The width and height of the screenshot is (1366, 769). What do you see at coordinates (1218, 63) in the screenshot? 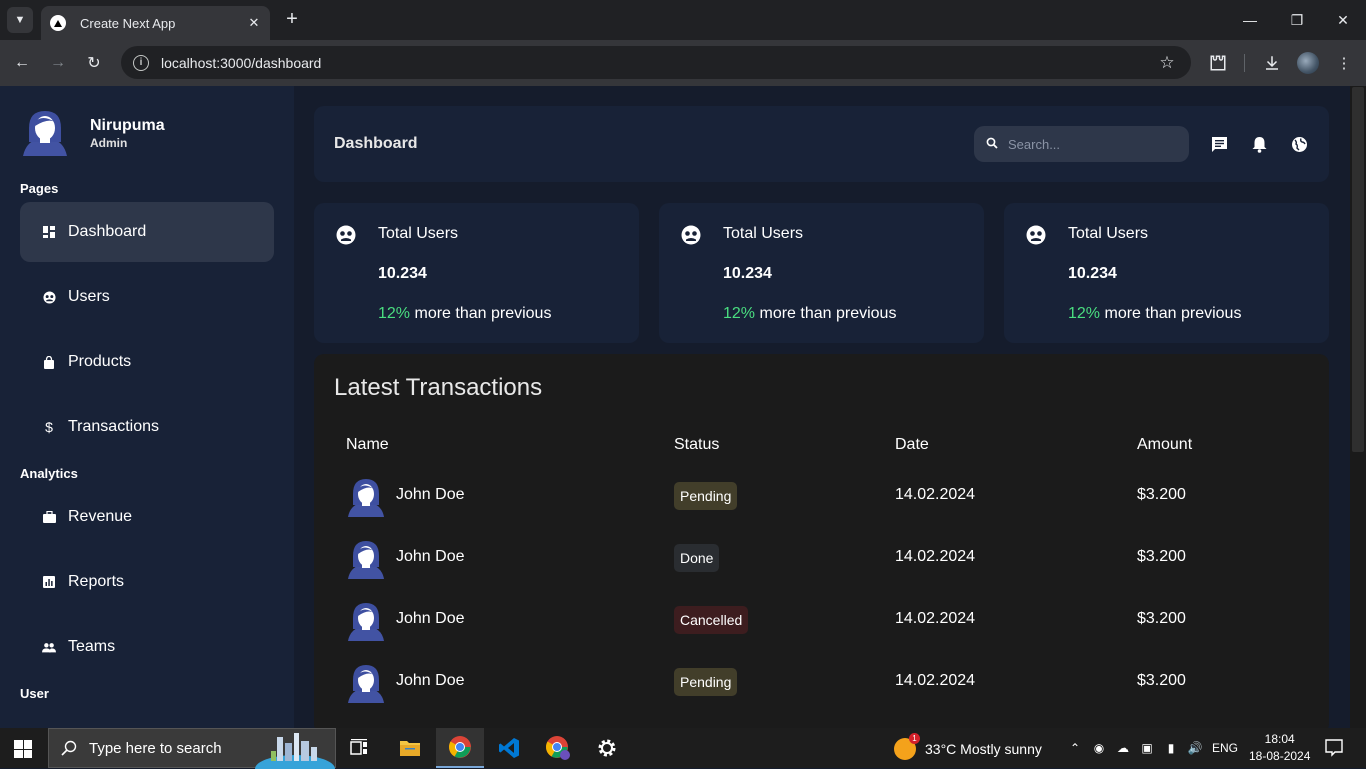
I see `extensions-icon` at bounding box center [1218, 63].